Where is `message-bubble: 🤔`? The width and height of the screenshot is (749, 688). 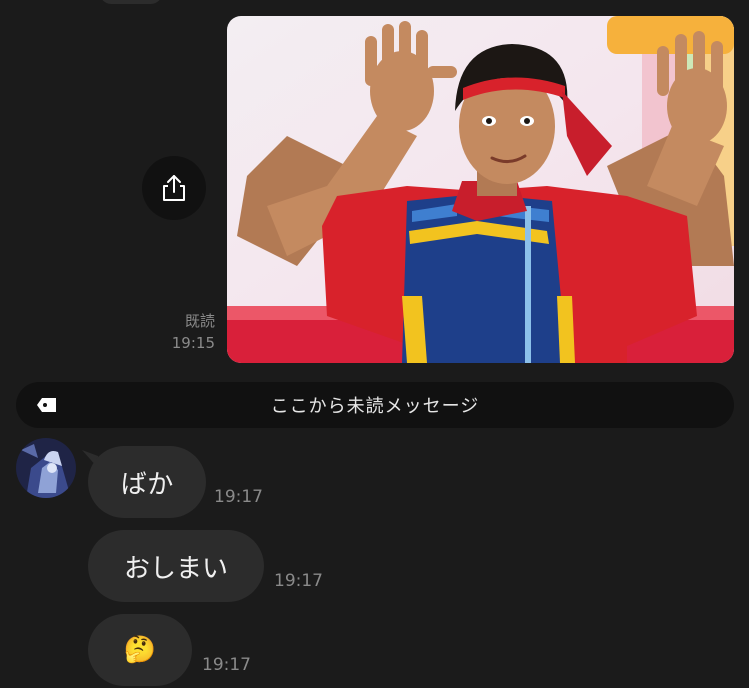
message-bubble: 🤔 is located at coordinates (140, 650).